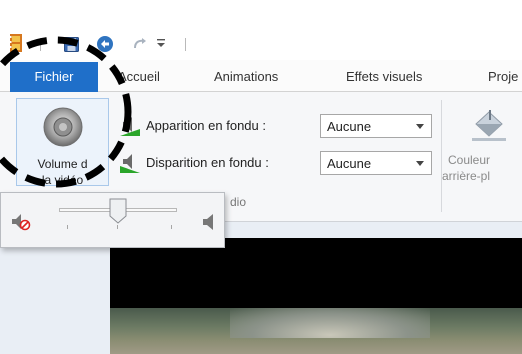  What do you see at coordinates (441, 156) in the screenshot?
I see `group-separator` at bounding box center [441, 156].